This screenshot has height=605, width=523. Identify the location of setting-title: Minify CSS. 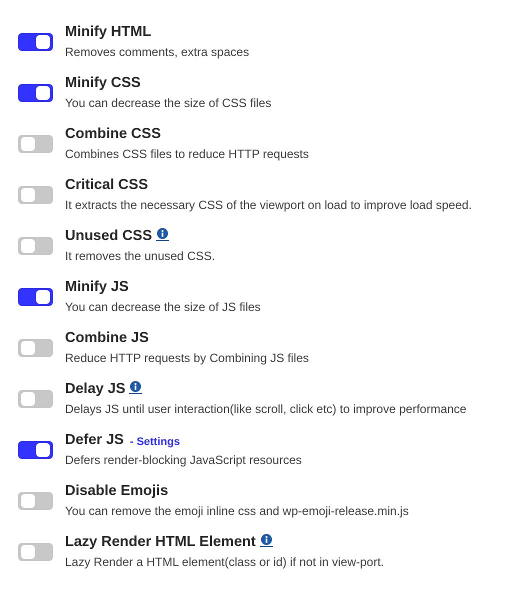
(103, 83).